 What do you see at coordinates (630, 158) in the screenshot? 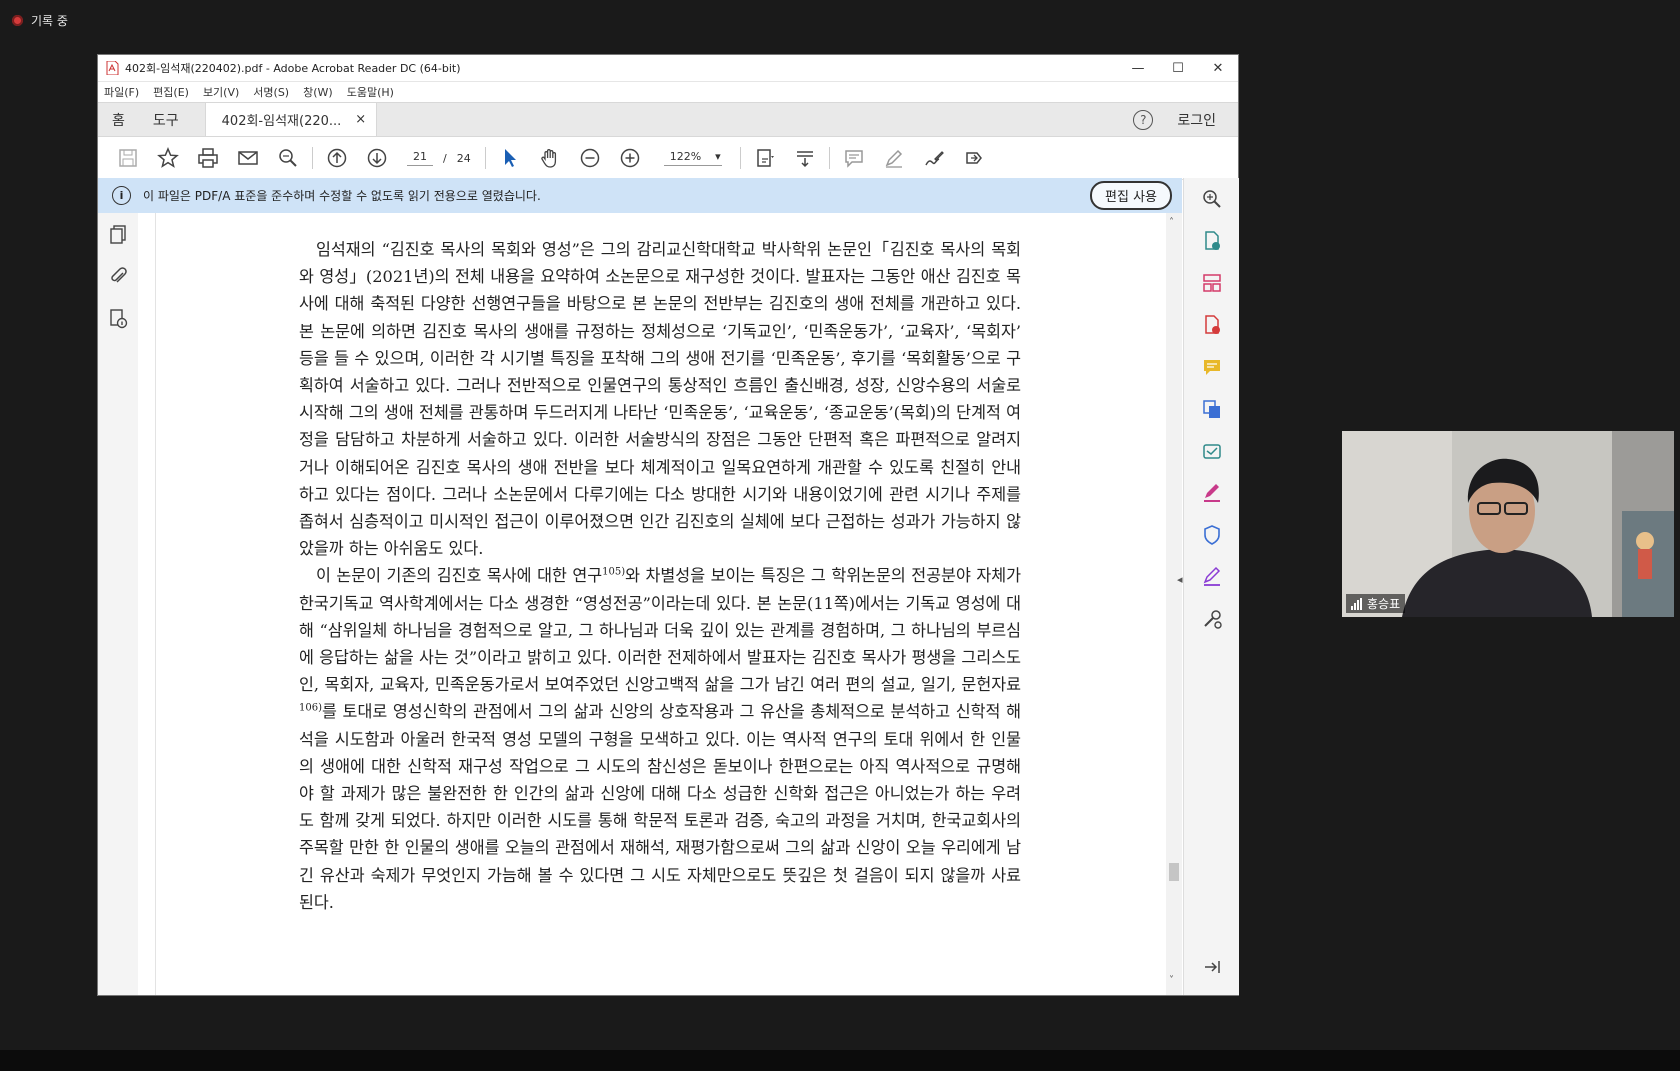
I see `zoom-in-icon` at bounding box center [630, 158].